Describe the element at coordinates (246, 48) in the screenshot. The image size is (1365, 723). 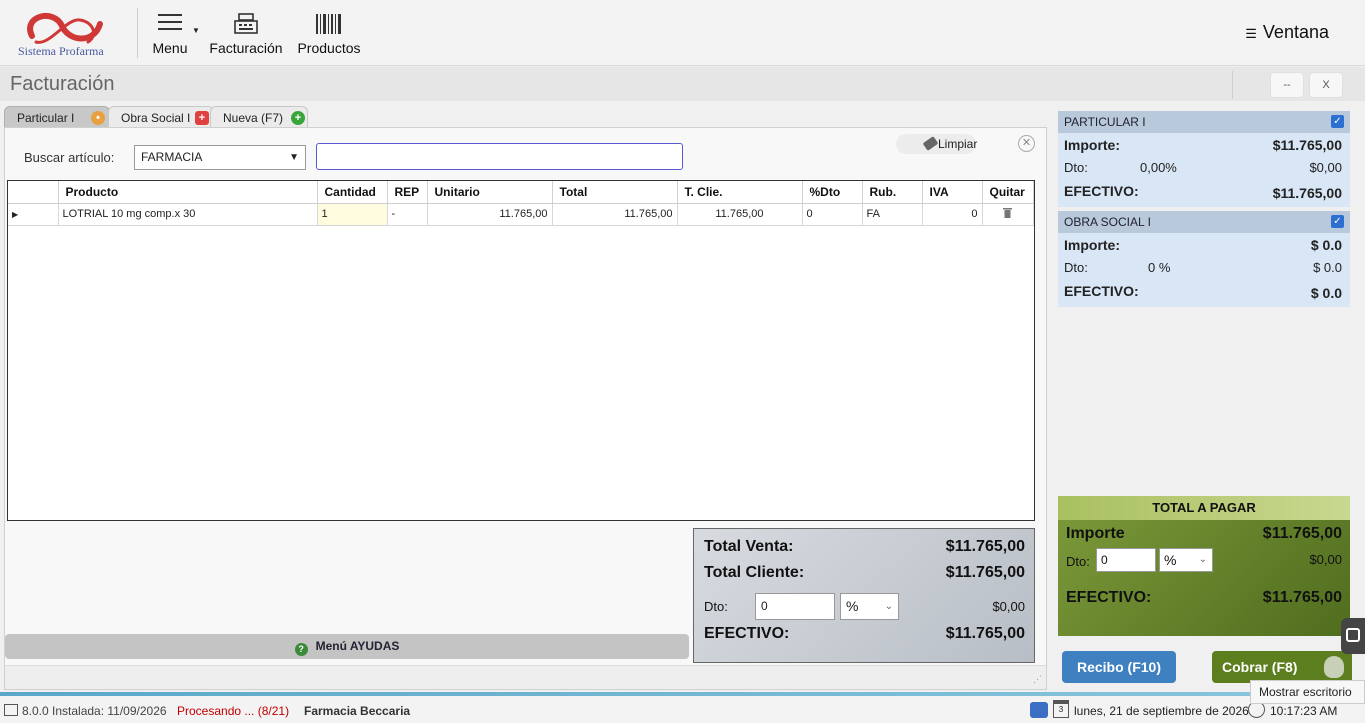
I see `facturacion-label: Facturación` at that location.